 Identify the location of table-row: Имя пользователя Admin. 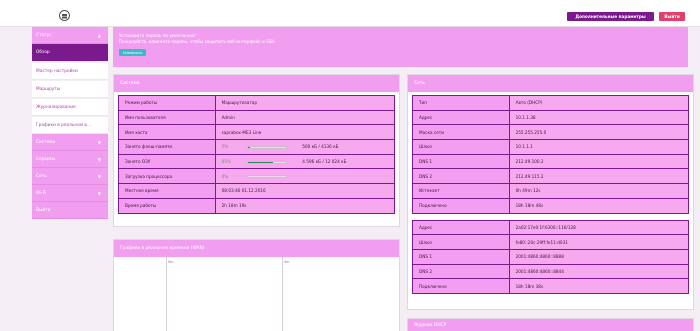
(257, 117).